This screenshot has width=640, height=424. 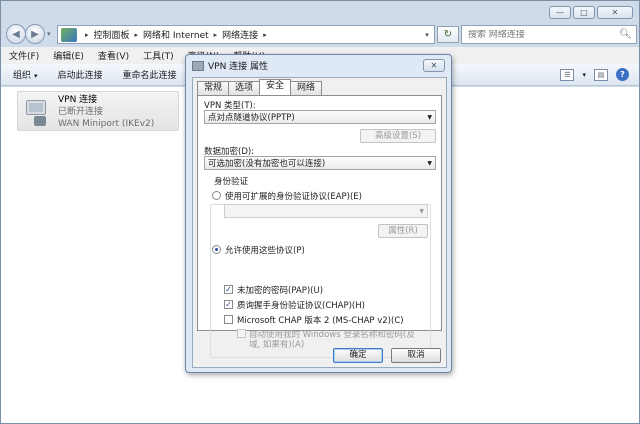 I want to click on menu-edit: 编辑(E), so click(x=68, y=55).